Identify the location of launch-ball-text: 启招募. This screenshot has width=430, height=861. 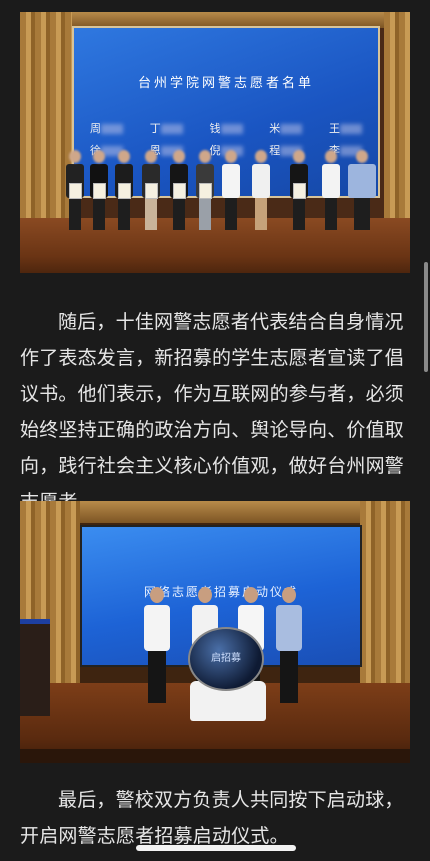
(226, 658).